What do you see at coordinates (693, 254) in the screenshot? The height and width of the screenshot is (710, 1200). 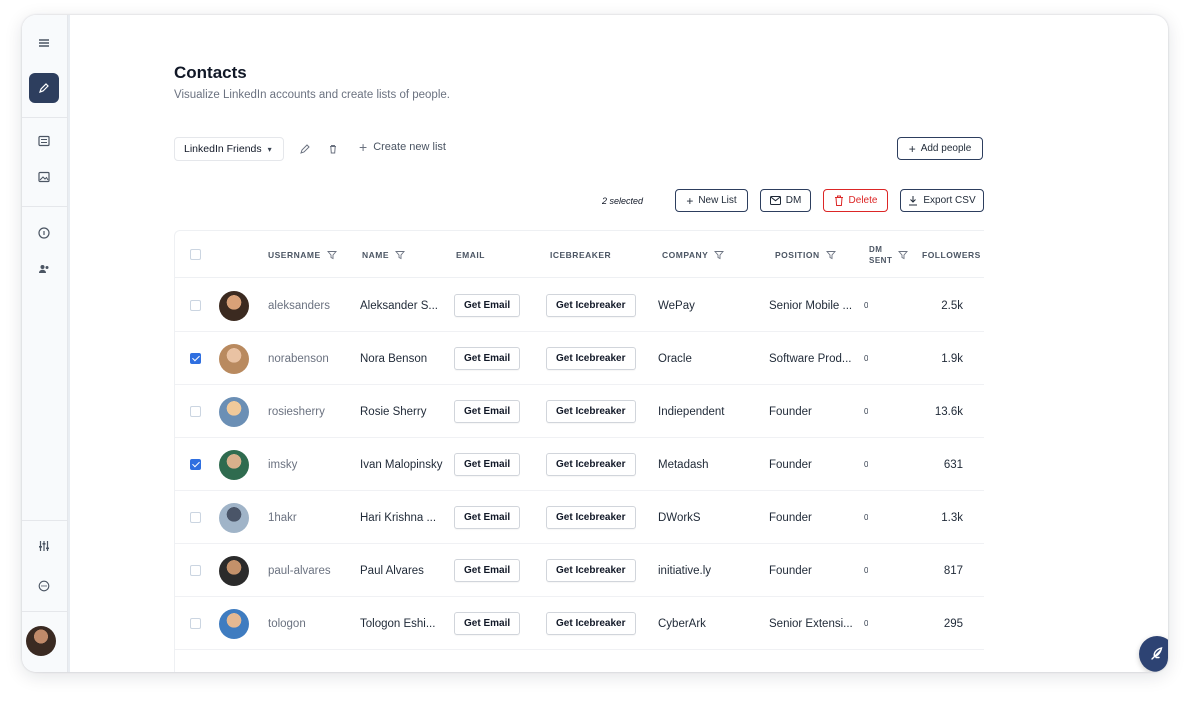 I see `column-company: COMPANY` at bounding box center [693, 254].